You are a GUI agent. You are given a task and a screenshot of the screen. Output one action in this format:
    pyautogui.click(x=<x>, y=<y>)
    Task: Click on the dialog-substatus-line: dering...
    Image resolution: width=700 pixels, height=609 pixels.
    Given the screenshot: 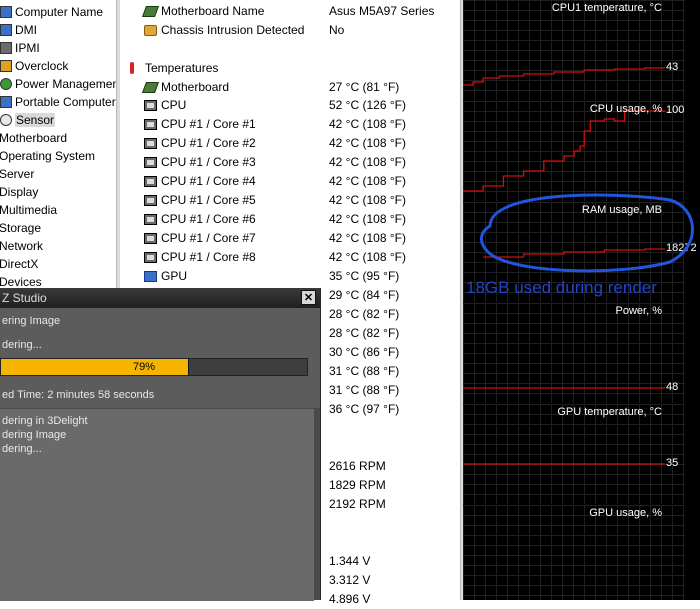 What is the action you would take?
    pyautogui.click(x=22, y=345)
    